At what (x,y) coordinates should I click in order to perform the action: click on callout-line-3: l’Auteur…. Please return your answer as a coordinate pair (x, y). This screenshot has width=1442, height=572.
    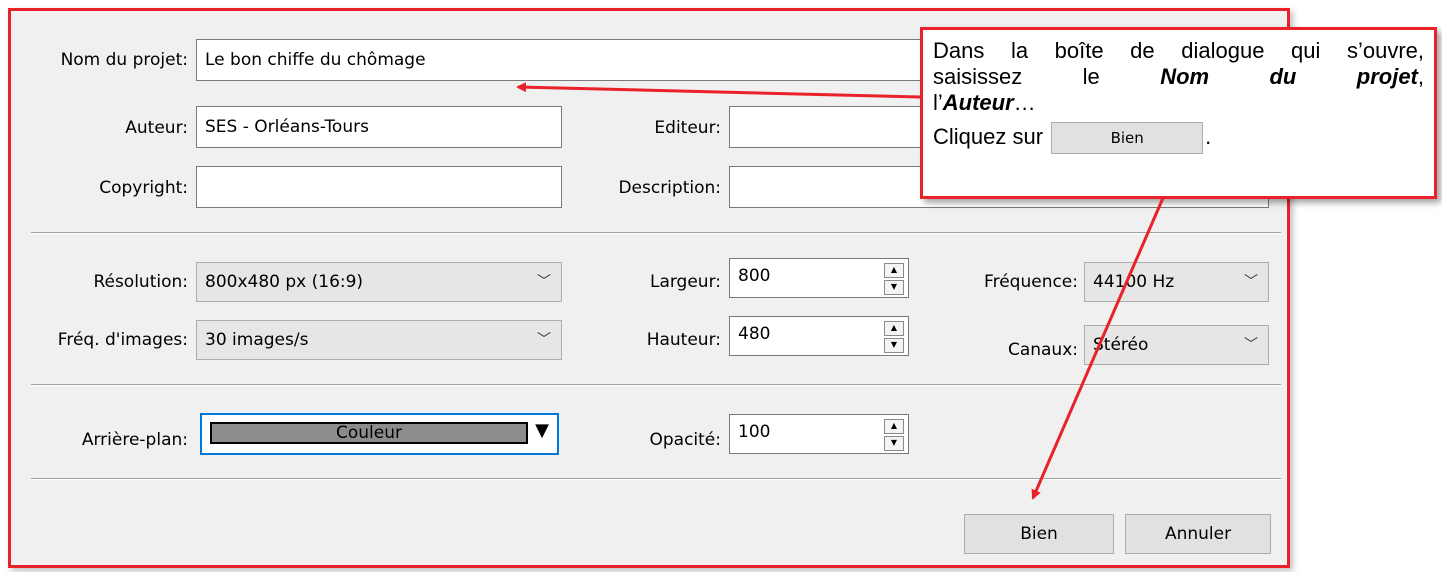
    Looking at the image, I should click on (1178, 103).